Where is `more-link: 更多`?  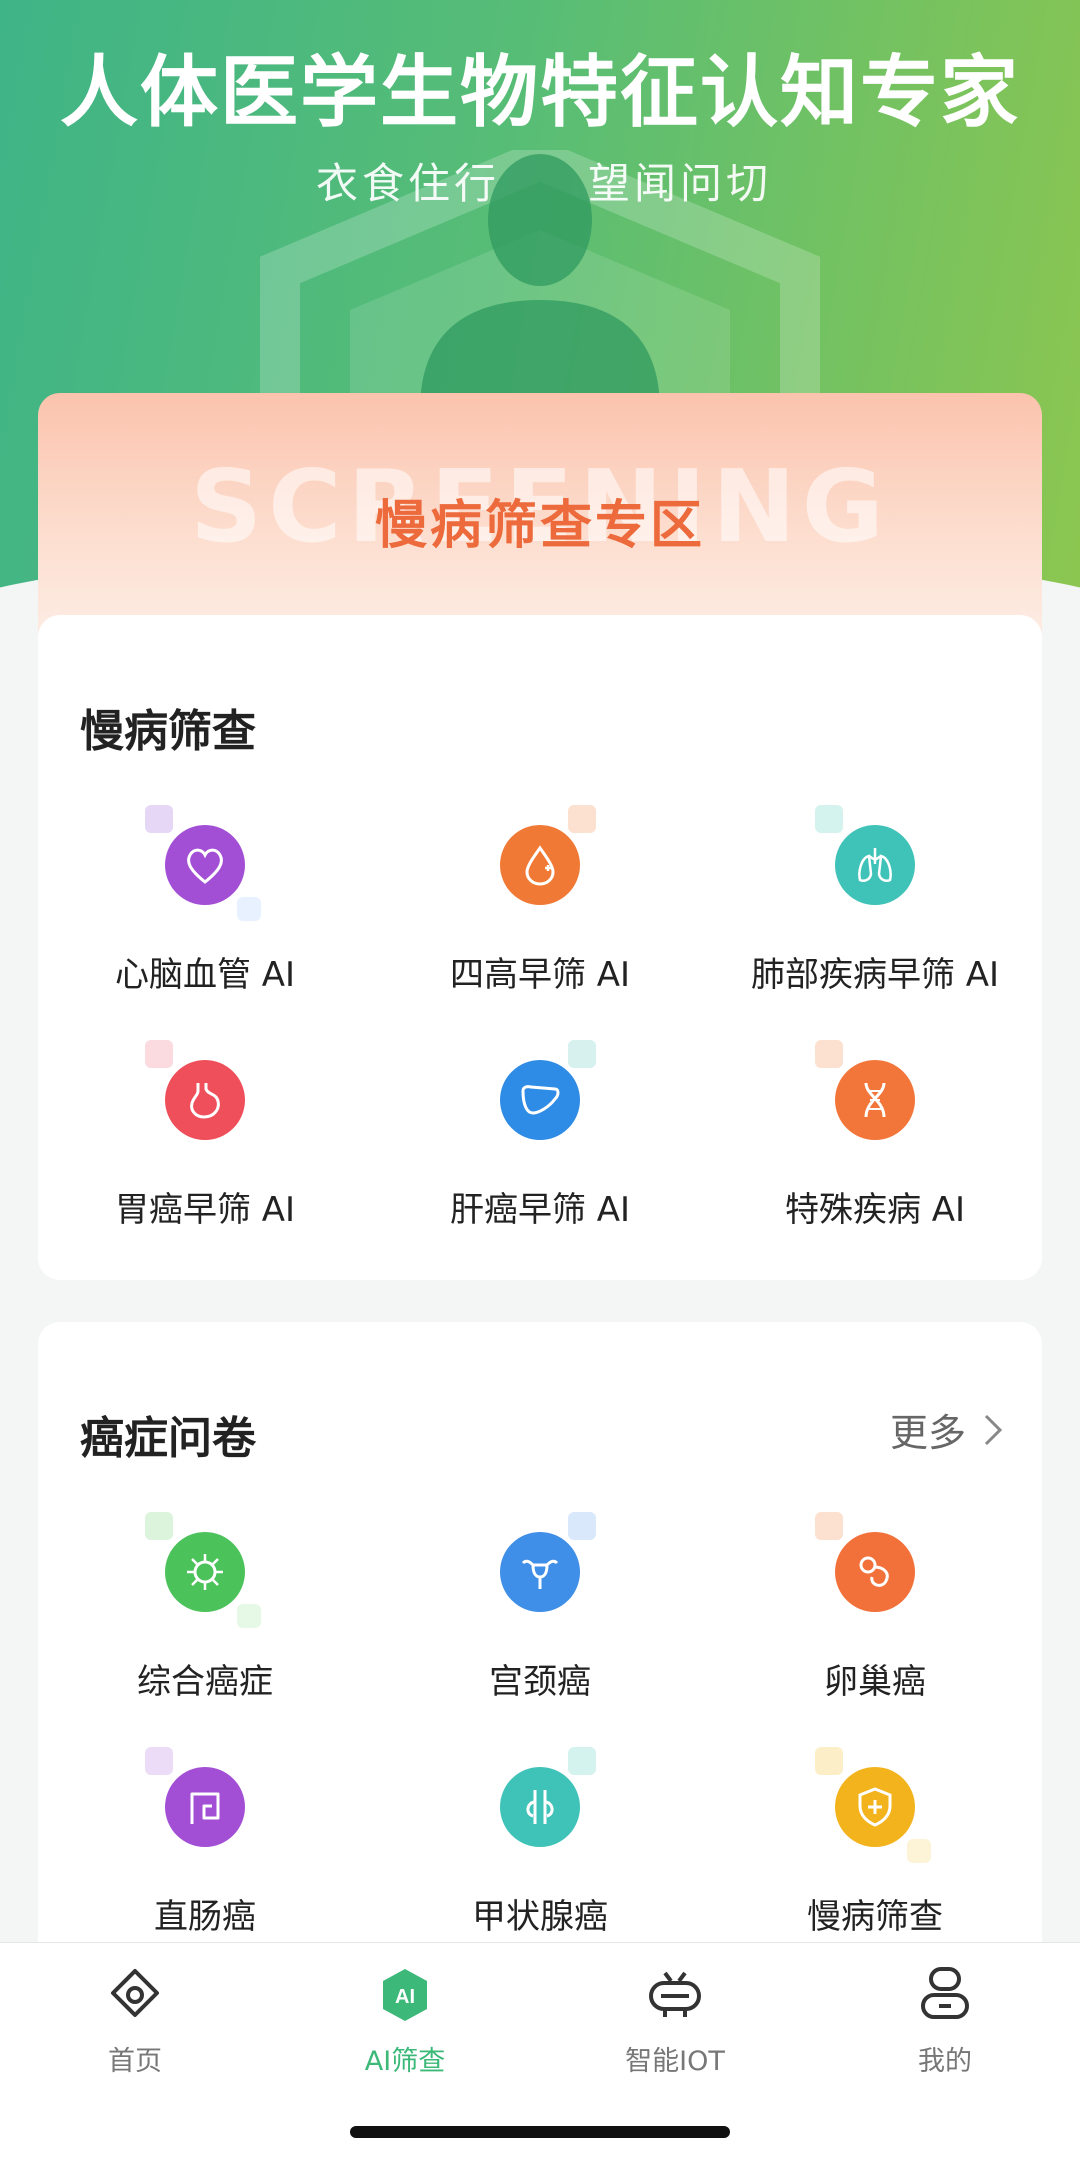 more-link: 更多 is located at coordinates (947, 1429).